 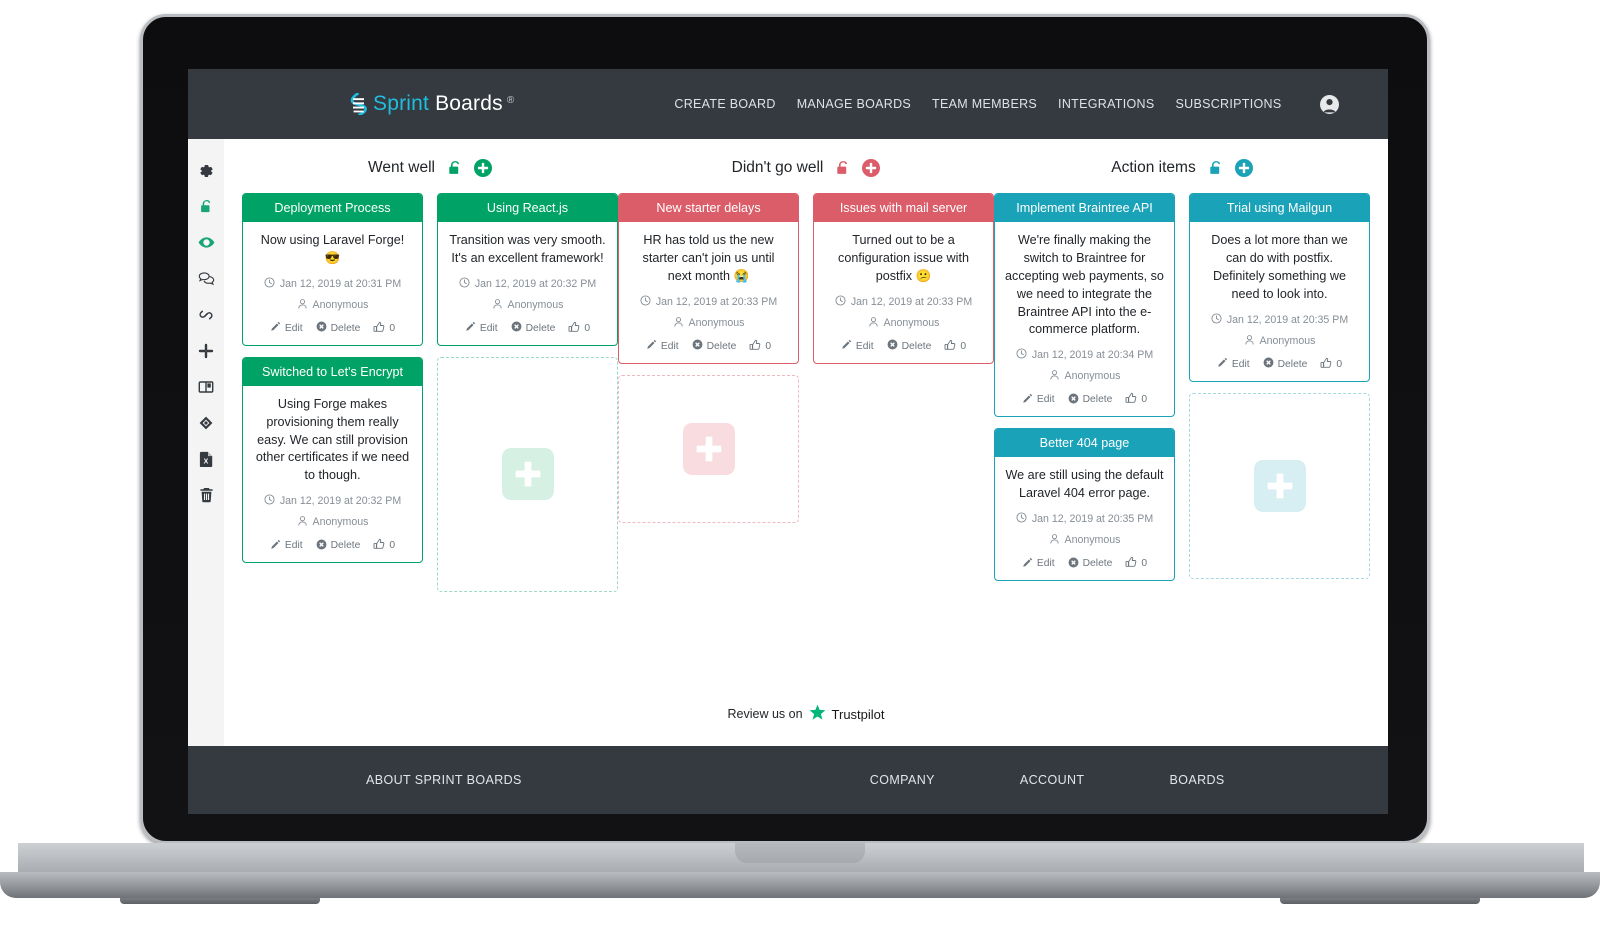 What do you see at coordinates (206, 170) in the screenshot?
I see `gear-icon` at bounding box center [206, 170].